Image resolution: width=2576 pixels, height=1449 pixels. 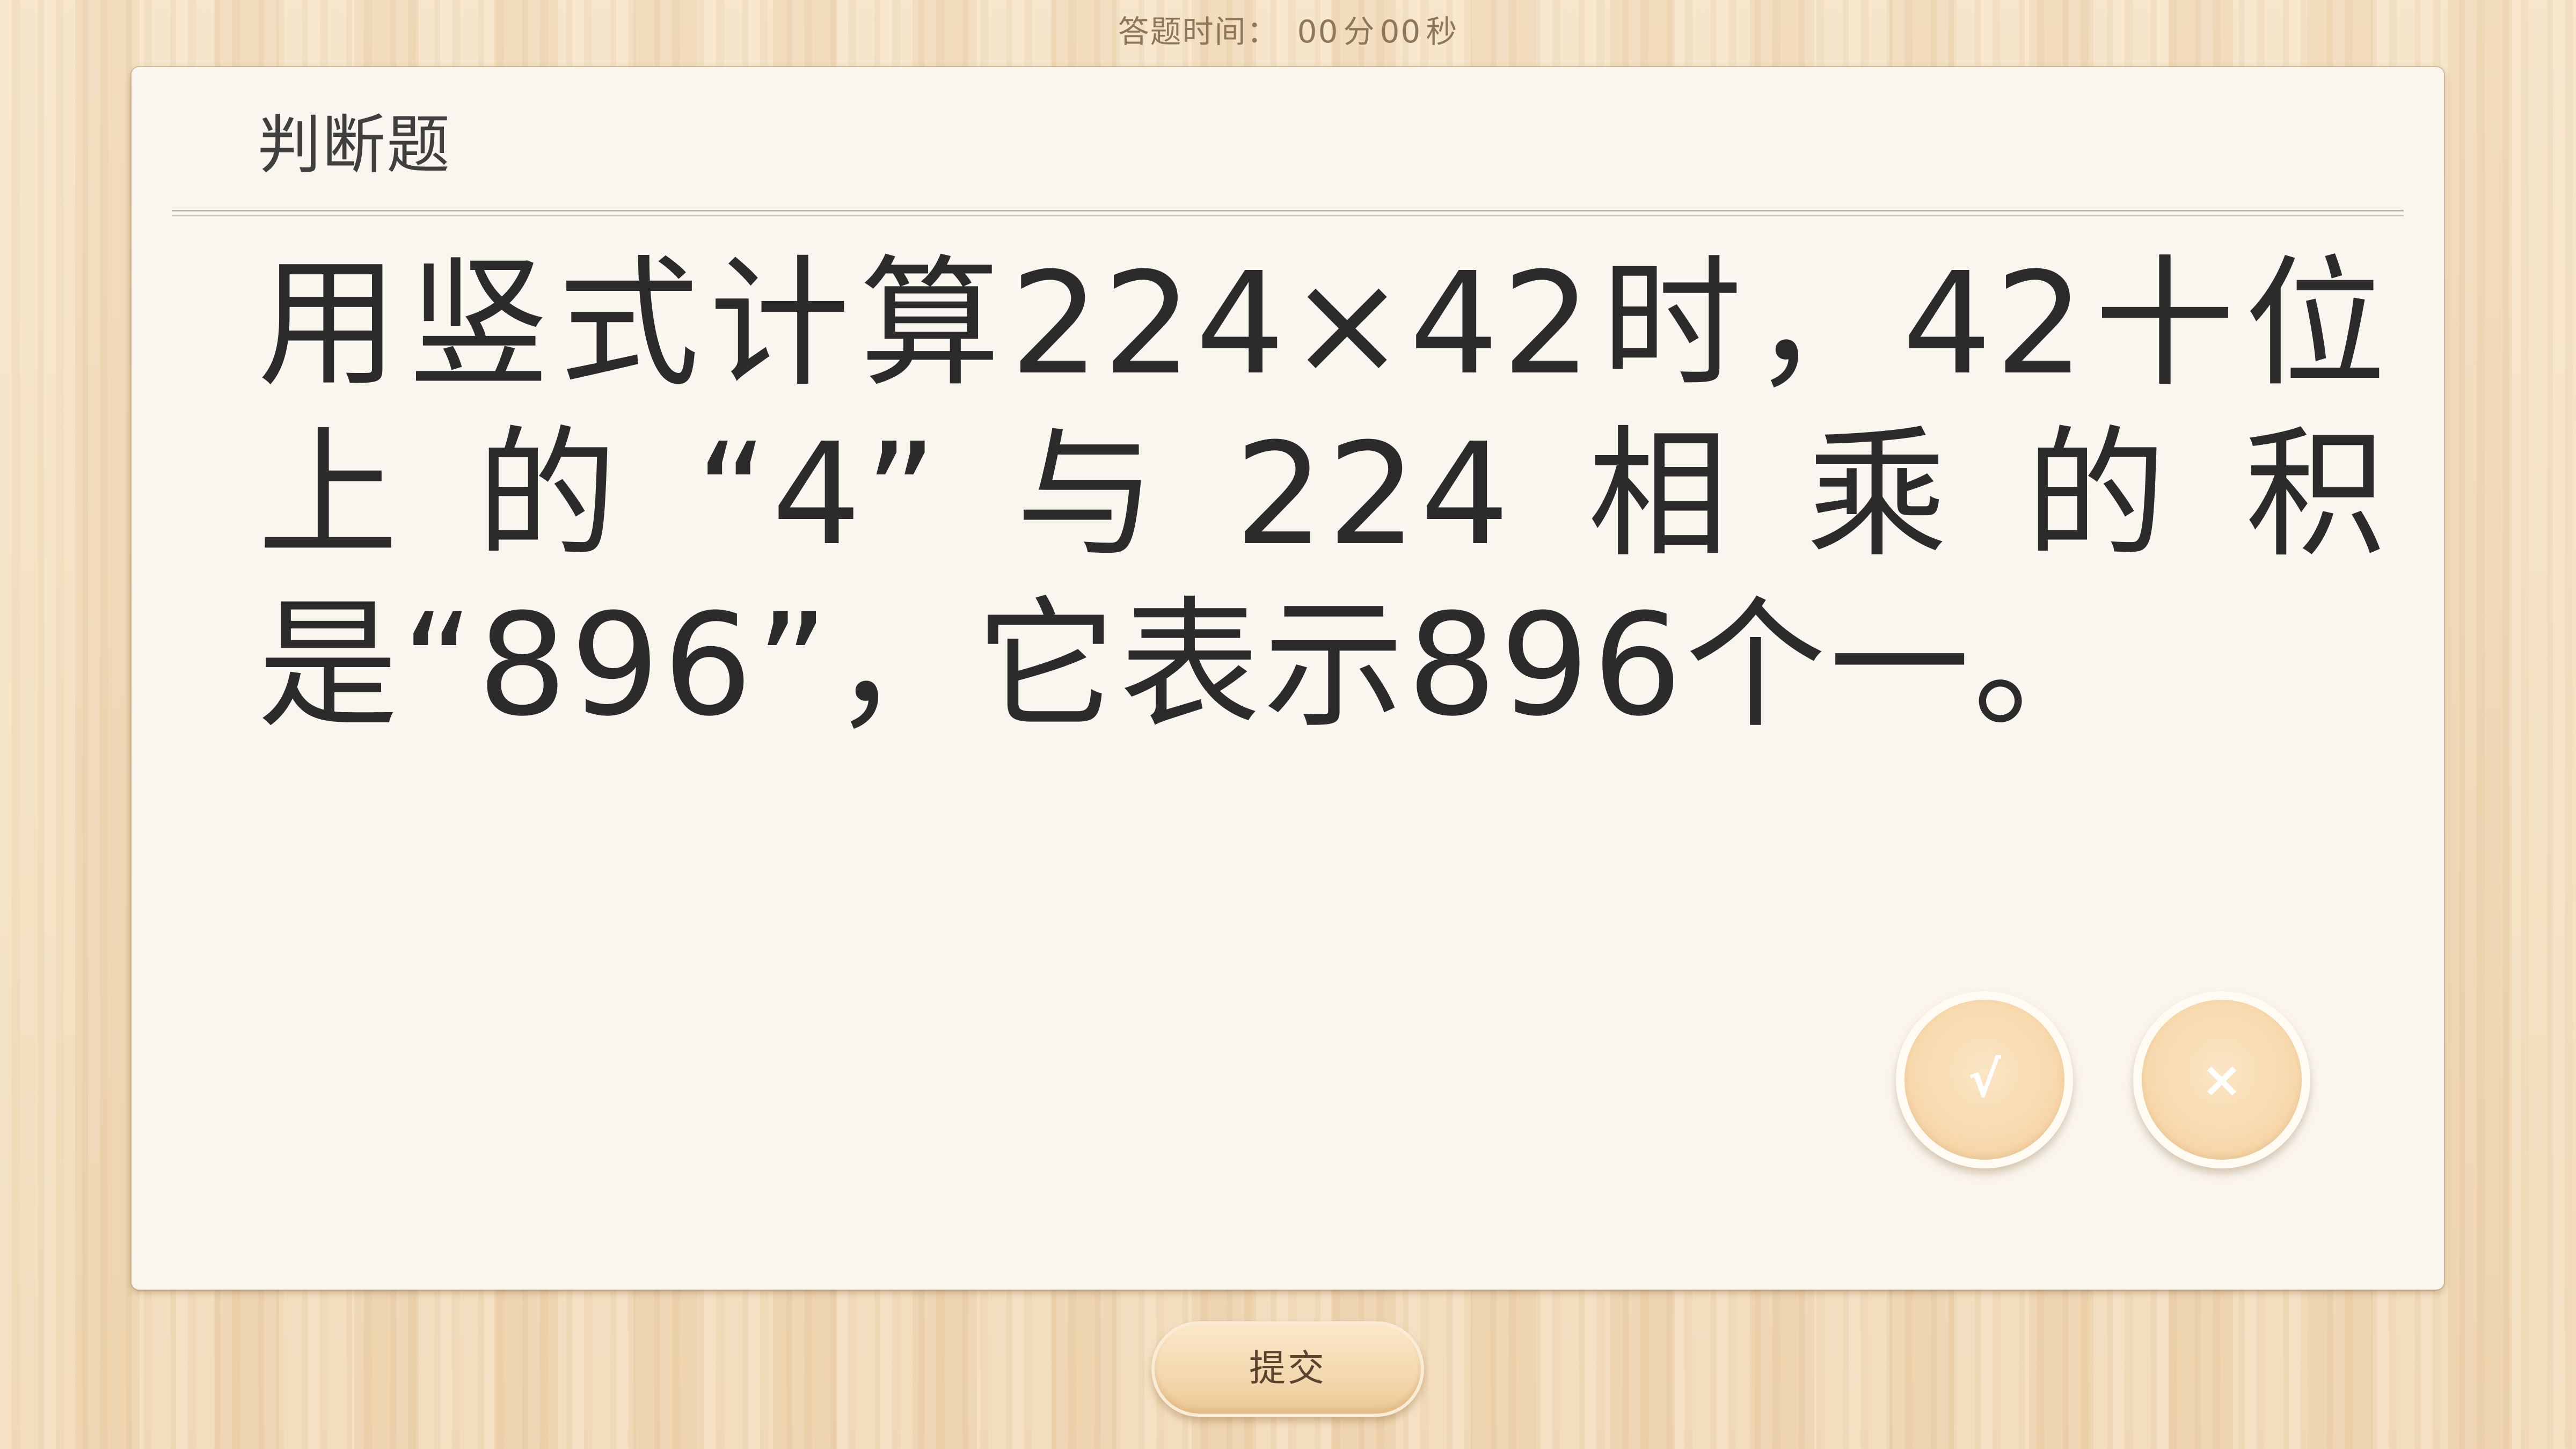 What do you see at coordinates (355, 145) in the screenshot?
I see `question-type-title: 判断题` at bounding box center [355, 145].